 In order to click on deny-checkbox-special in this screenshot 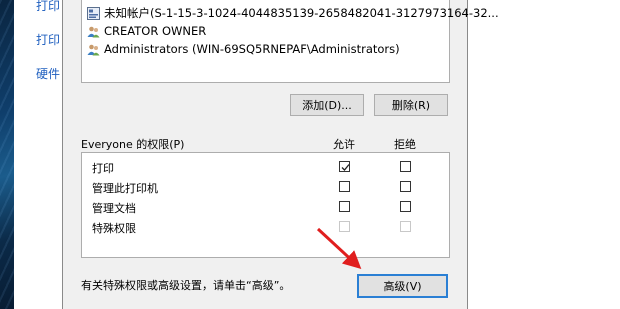, I will do `click(405, 226)`.